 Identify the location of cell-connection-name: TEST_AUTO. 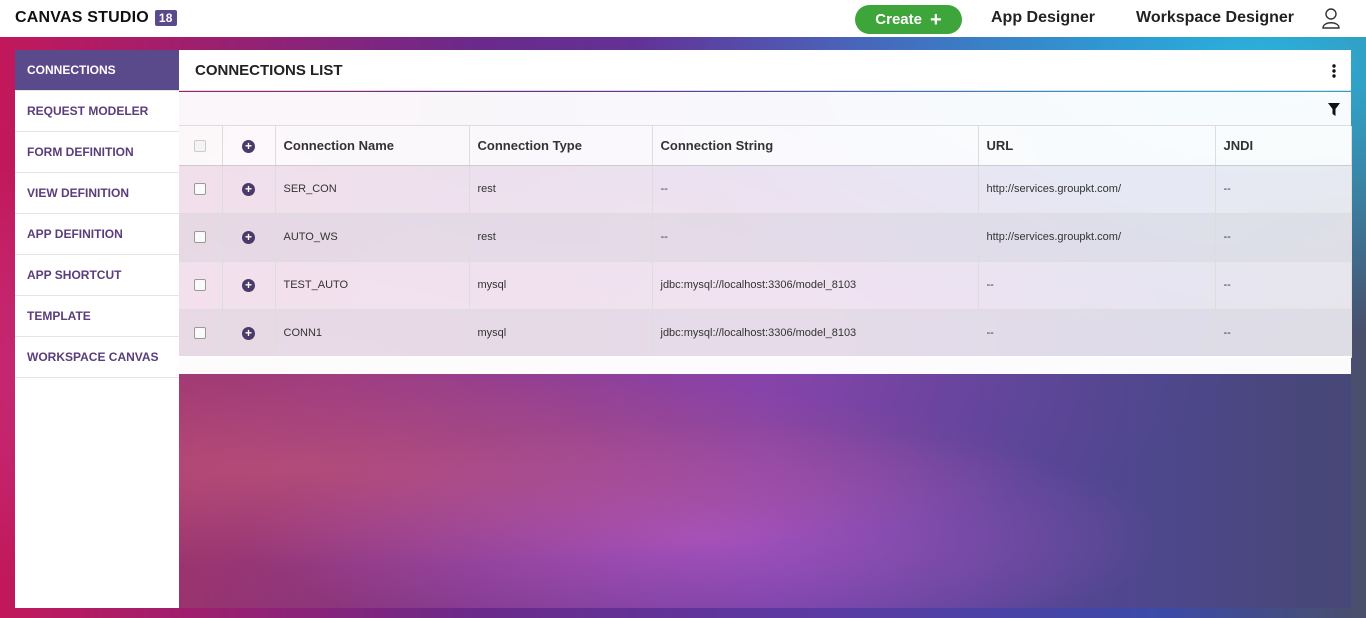
(372, 285).